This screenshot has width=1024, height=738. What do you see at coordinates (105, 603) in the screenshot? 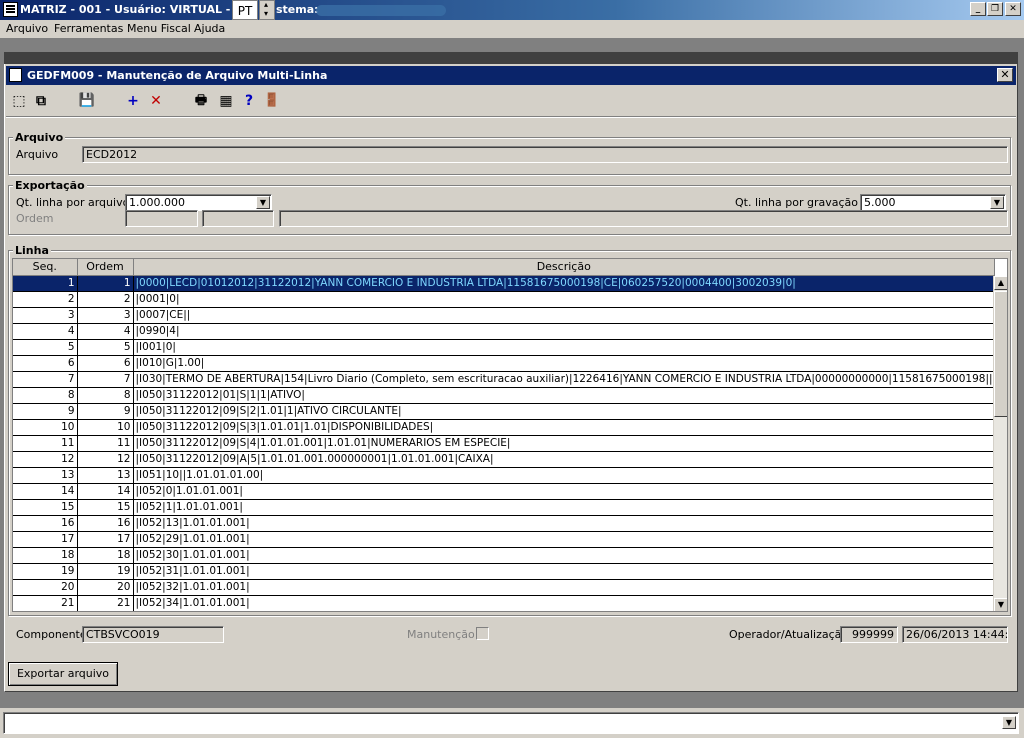
I see `row-ordem-cell: 21` at bounding box center [105, 603].